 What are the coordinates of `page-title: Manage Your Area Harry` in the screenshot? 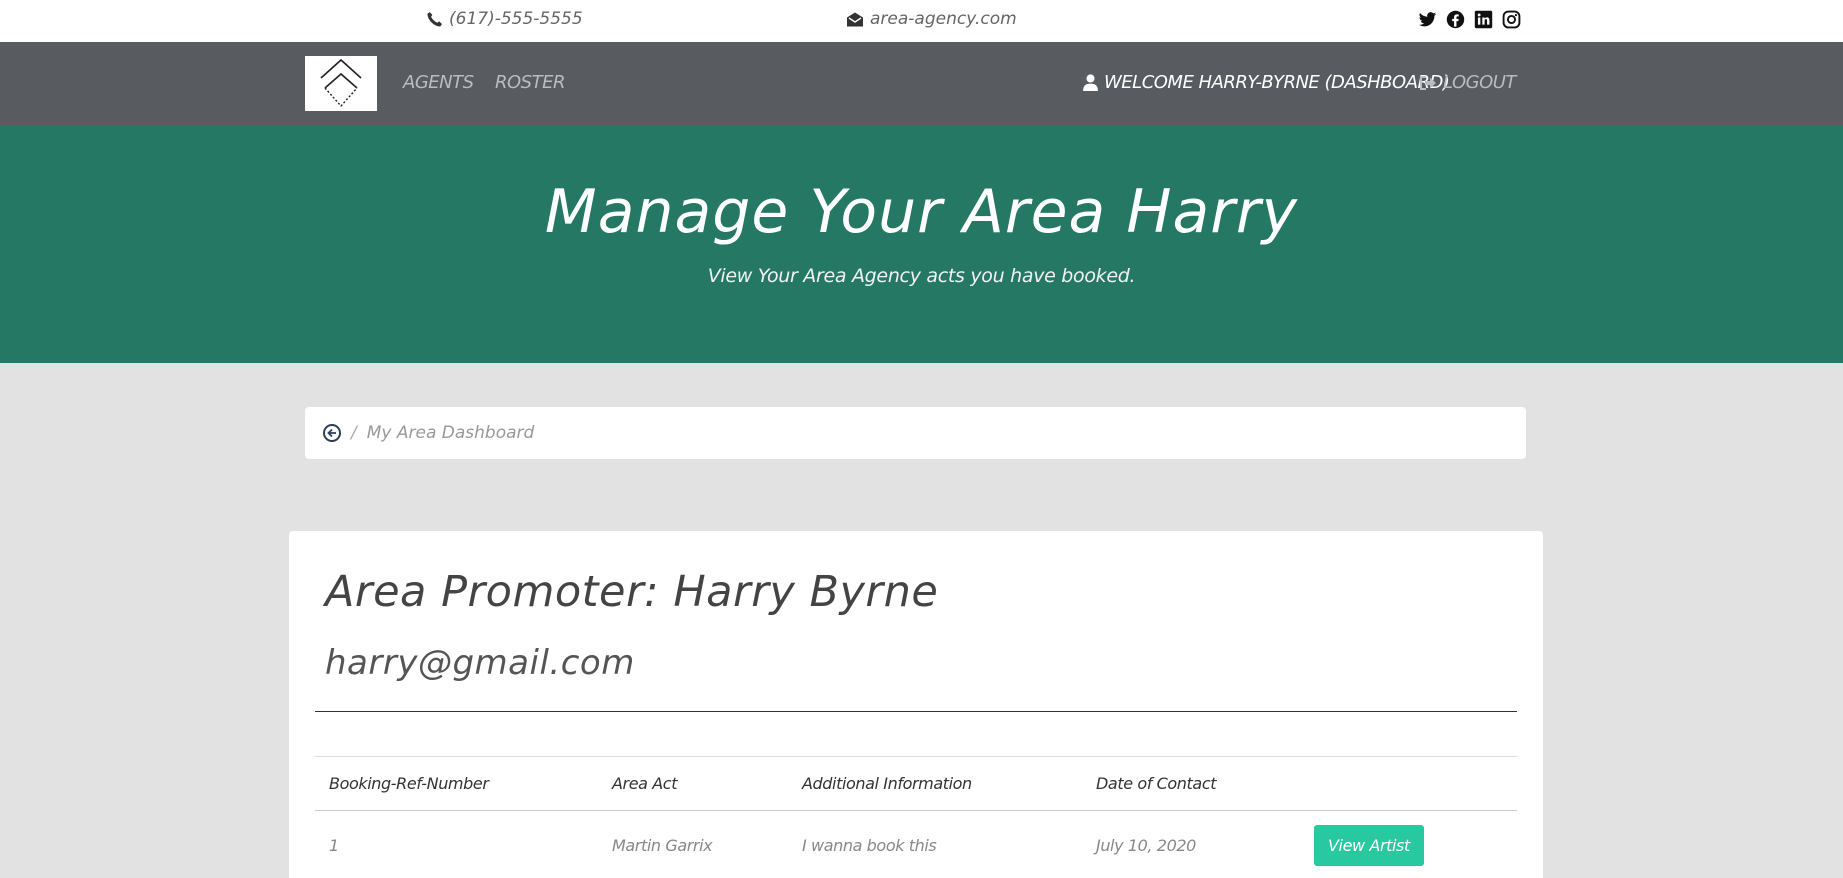 It's located at (921, 212).